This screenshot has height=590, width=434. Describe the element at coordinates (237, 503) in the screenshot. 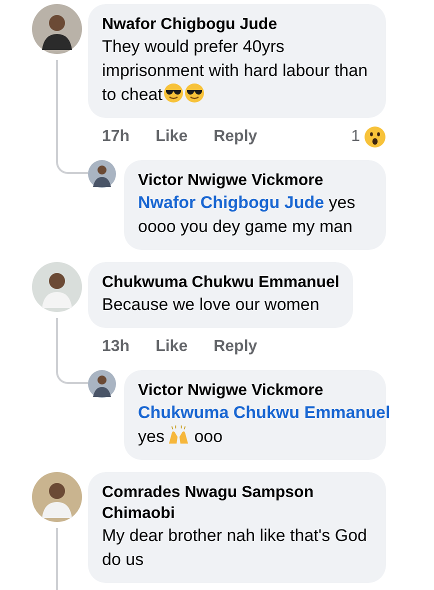

I see `author-name: Comrades Nwagu Sampson Chimaobi` at that location.